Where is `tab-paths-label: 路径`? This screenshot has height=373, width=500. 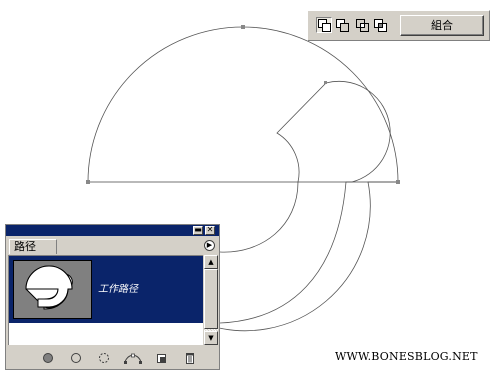 tab-paths-label: 路径 is located at coordinates (25, 246).